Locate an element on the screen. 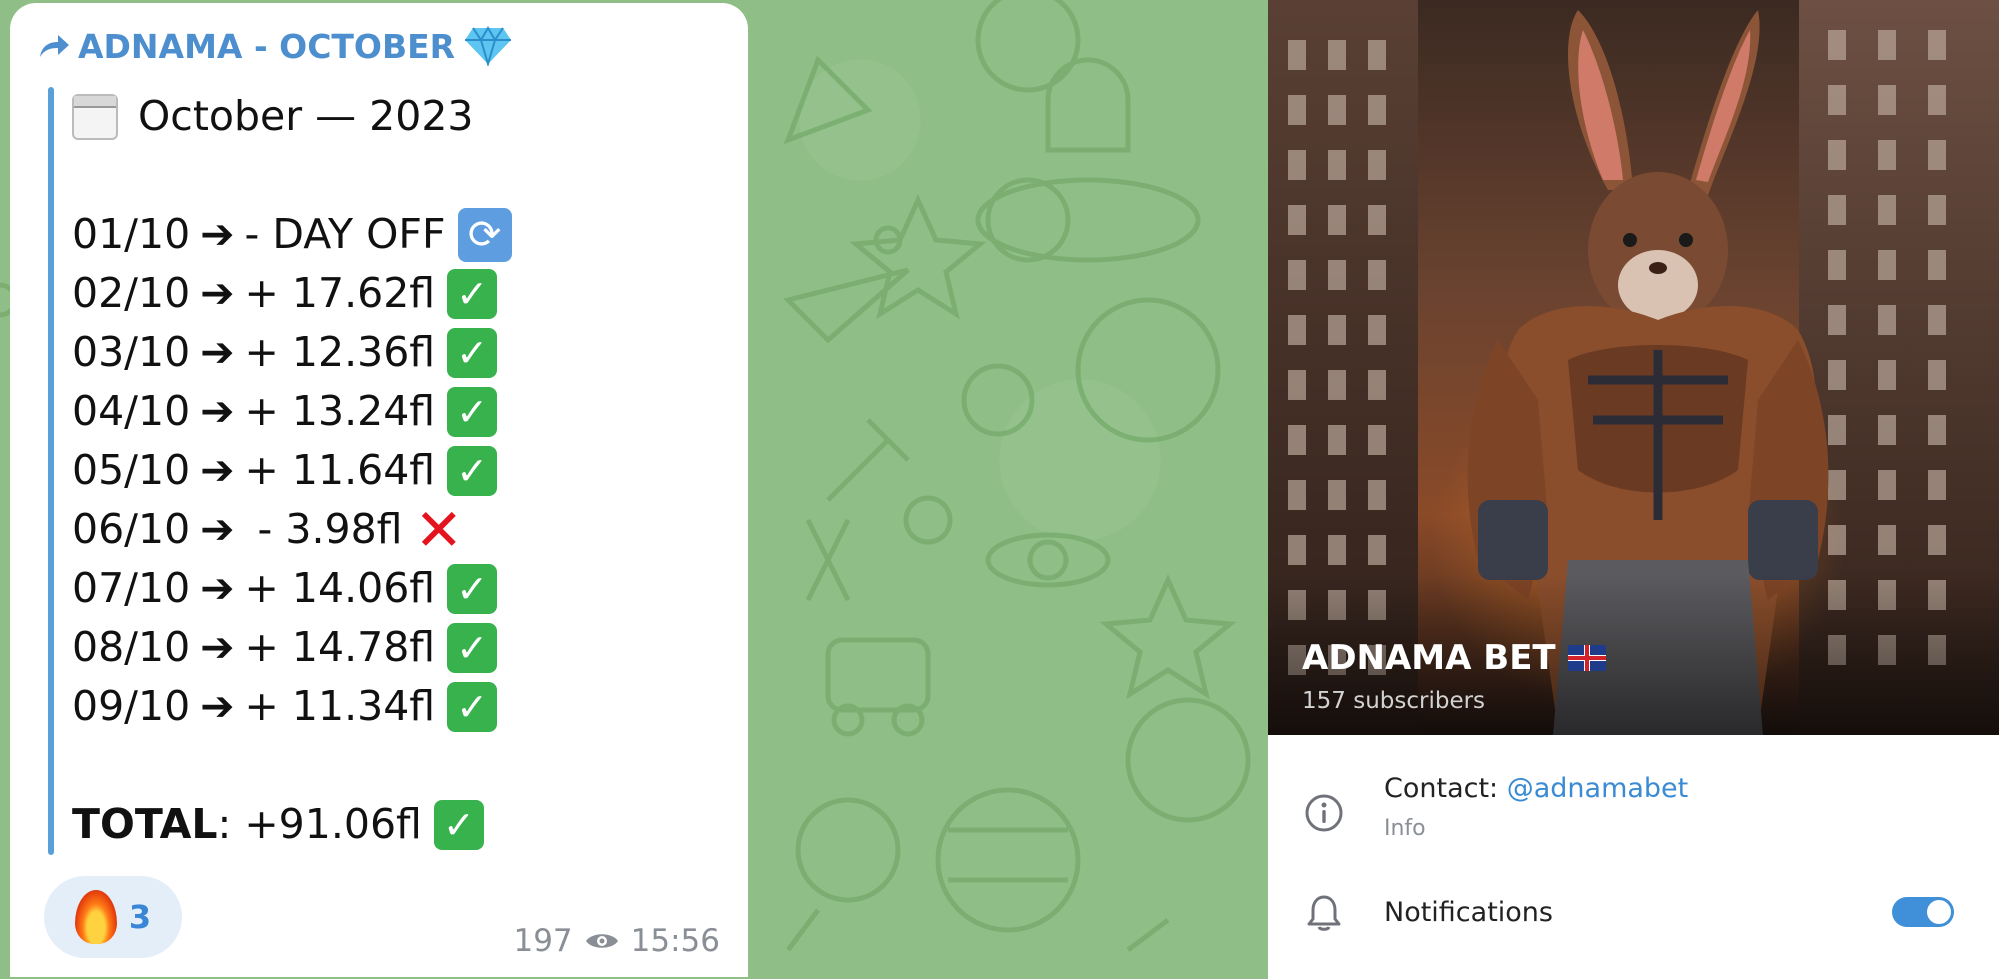 This screenshot has height=979, width=1999. reaction-count: 3 is located at coordinates (140, 917).